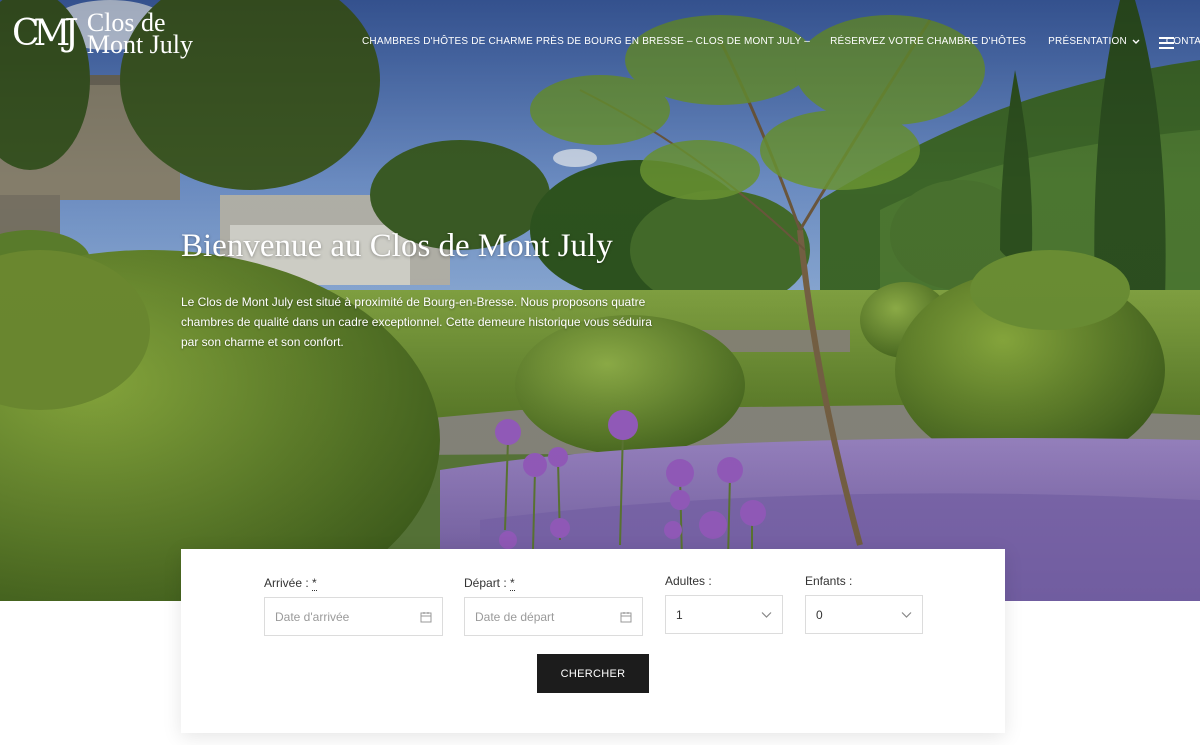  What do you see at coordinates (864, 614) in the screenshot?
I see `children-select: 0` at bounding box center [864, 614].